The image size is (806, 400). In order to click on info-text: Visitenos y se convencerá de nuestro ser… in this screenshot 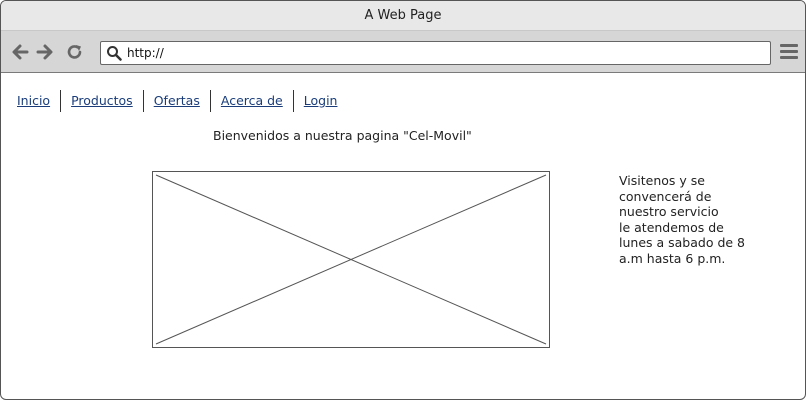, I will do `click(694, 219)`.